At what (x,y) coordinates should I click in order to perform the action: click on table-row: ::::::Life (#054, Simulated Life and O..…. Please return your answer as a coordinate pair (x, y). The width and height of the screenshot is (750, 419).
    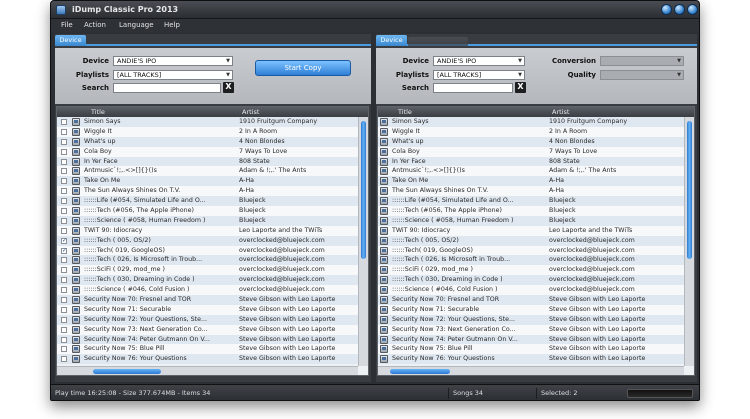
    Looking at the image, I should click on (531, 201).